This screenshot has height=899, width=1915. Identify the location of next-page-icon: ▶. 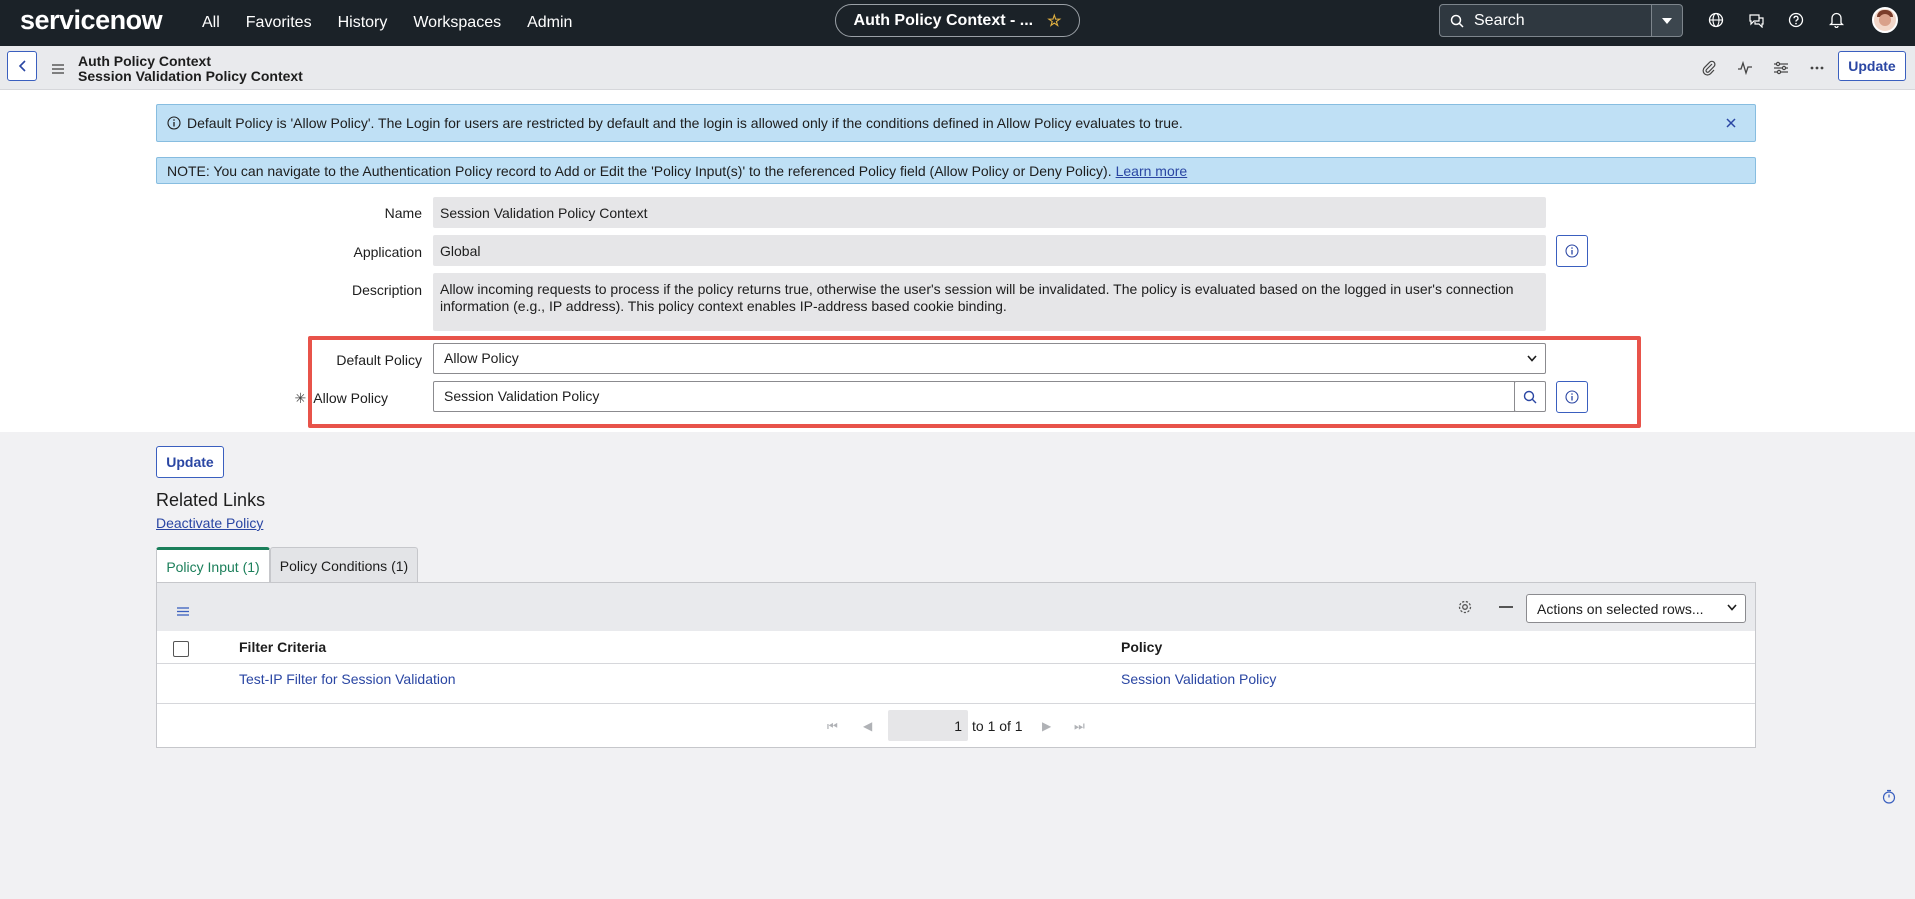
(1046, 726).